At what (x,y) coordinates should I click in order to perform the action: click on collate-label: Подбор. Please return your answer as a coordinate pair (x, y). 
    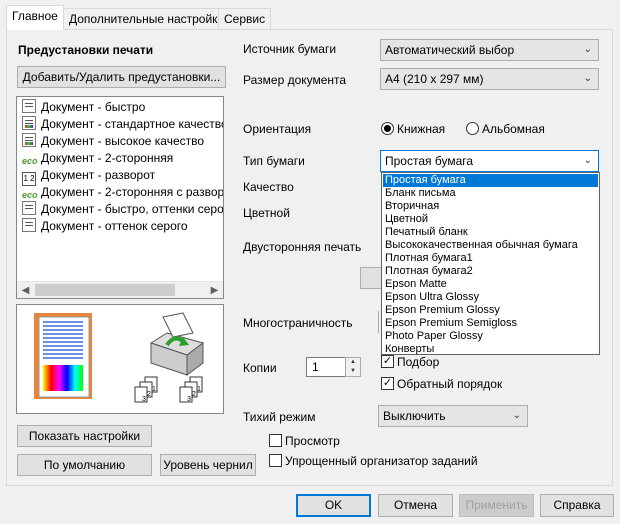
    Looking at the image, I should click on (418, 362).